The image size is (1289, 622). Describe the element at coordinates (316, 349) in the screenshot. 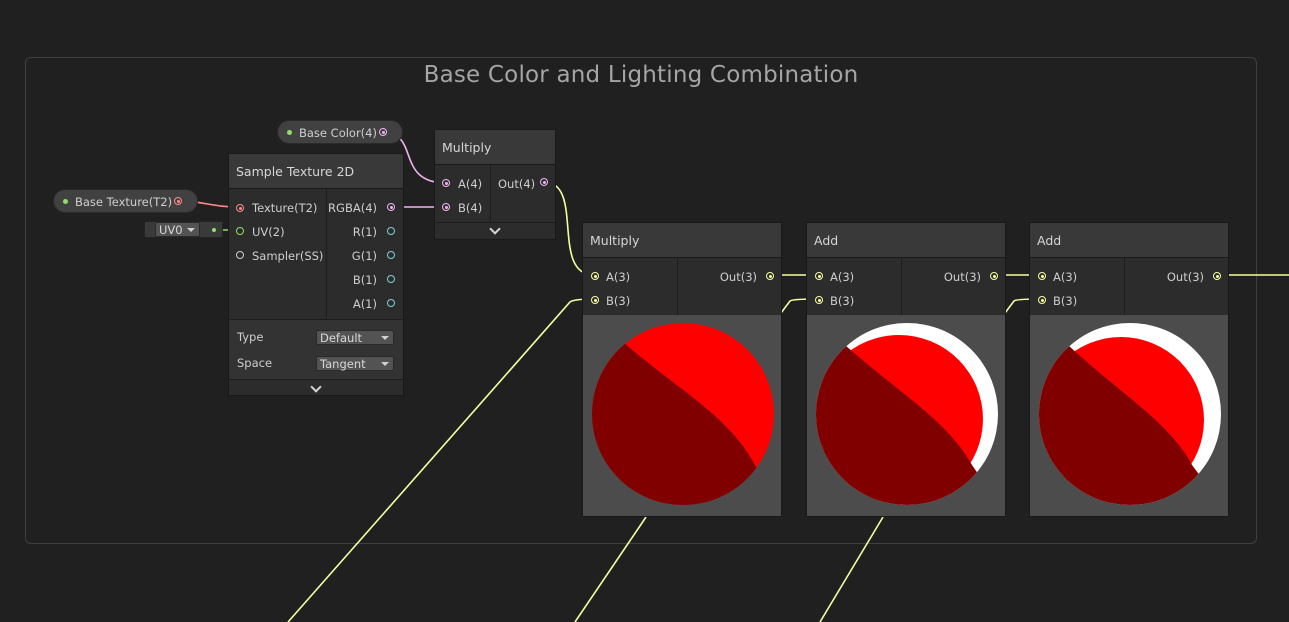

I see `node-settings: Type Default Space Tangent` at that location.